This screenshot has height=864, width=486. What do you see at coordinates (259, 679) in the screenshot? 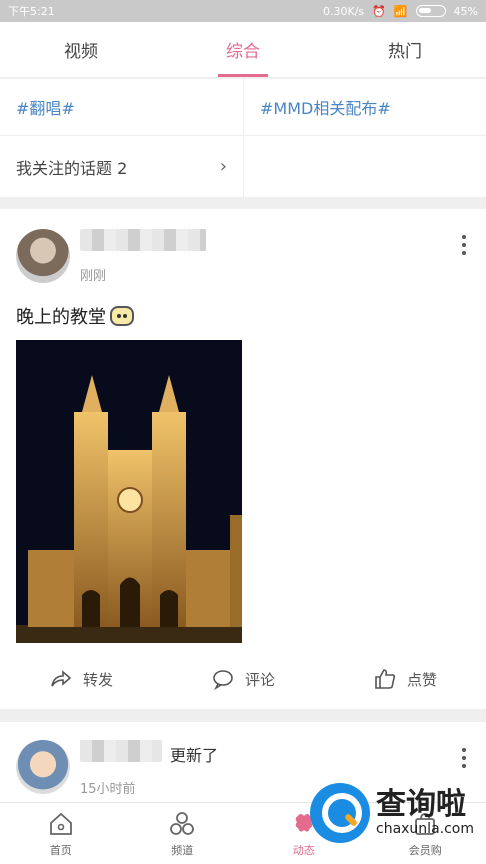
I see `comment-label: 评论` at bounding box center [259, 679].